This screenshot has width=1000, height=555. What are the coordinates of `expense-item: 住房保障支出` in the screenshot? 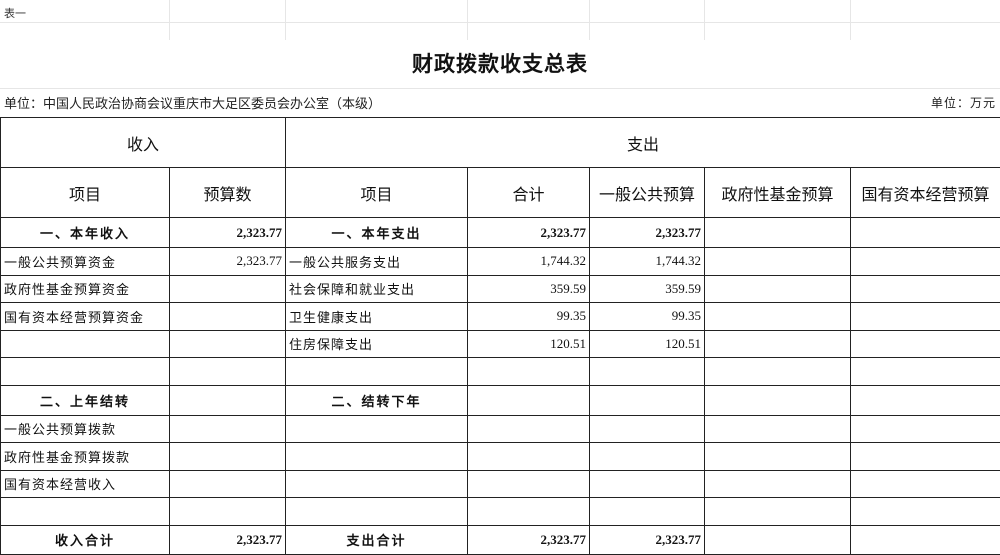 It's located at (377, 344).